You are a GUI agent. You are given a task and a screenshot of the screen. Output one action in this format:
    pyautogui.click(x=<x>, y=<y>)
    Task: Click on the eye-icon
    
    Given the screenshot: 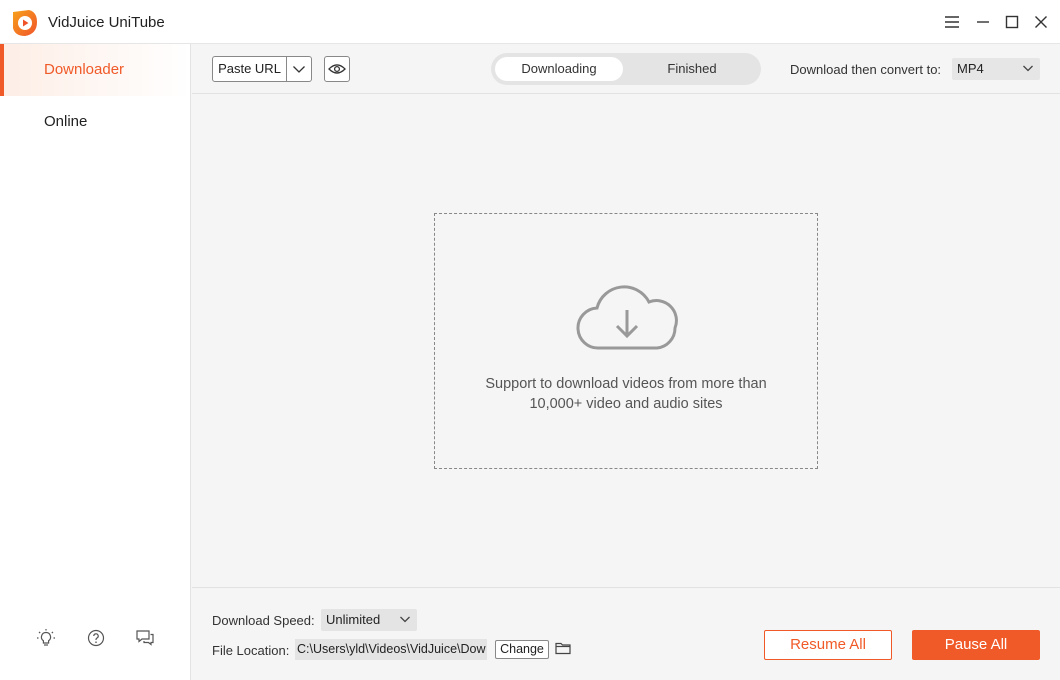 What is the action you would take?
    pyautogui.click(x=337, y=69)
    